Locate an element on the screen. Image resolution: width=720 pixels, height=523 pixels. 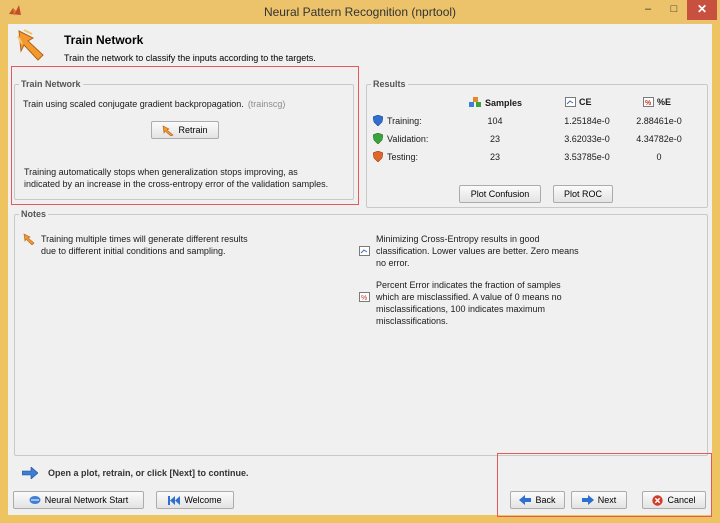
cancel-label: Cancel is located at coordinates (681, 500).